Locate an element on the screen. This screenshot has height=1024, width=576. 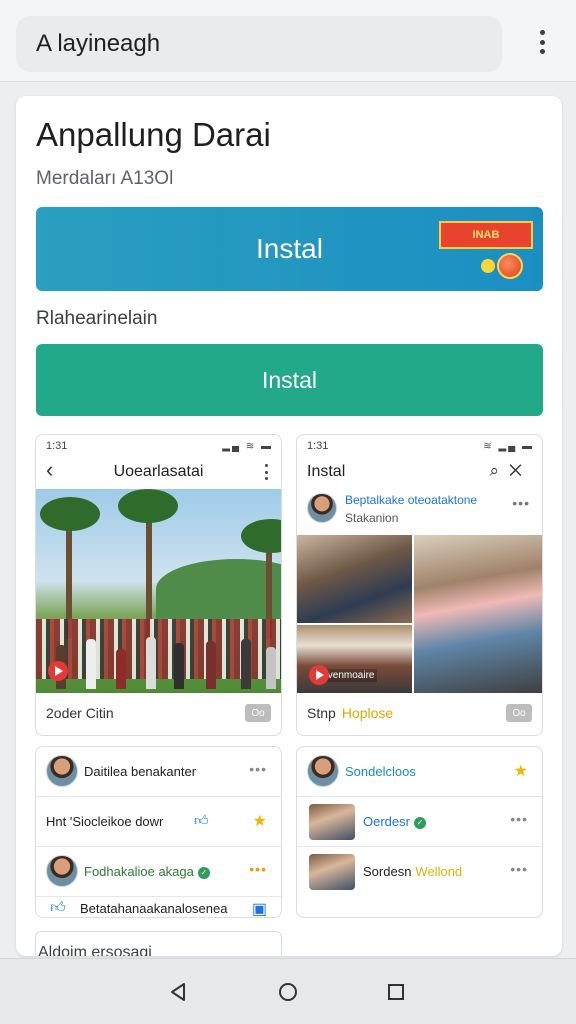
photo-grid: Ovenmoaire is located at coordinates (419, 615).